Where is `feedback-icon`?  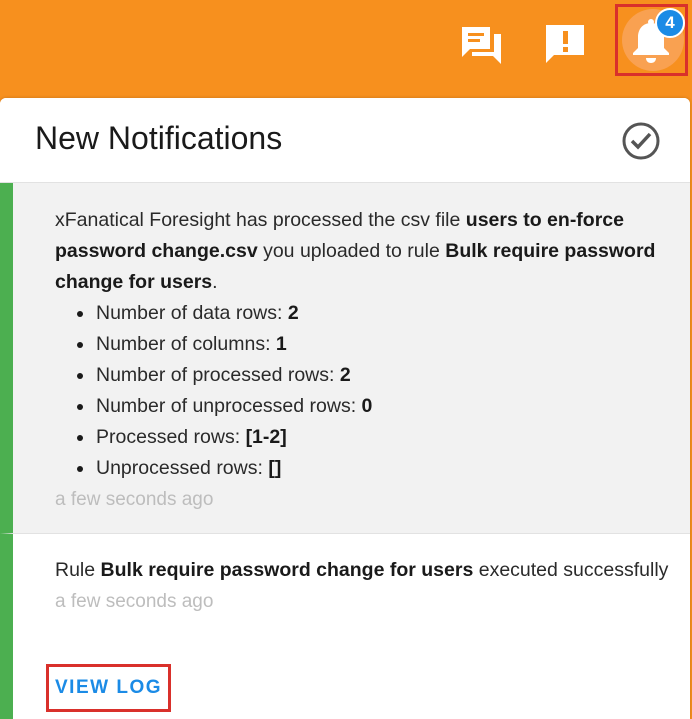 feedback-icon is located at coordinates (565, 44).